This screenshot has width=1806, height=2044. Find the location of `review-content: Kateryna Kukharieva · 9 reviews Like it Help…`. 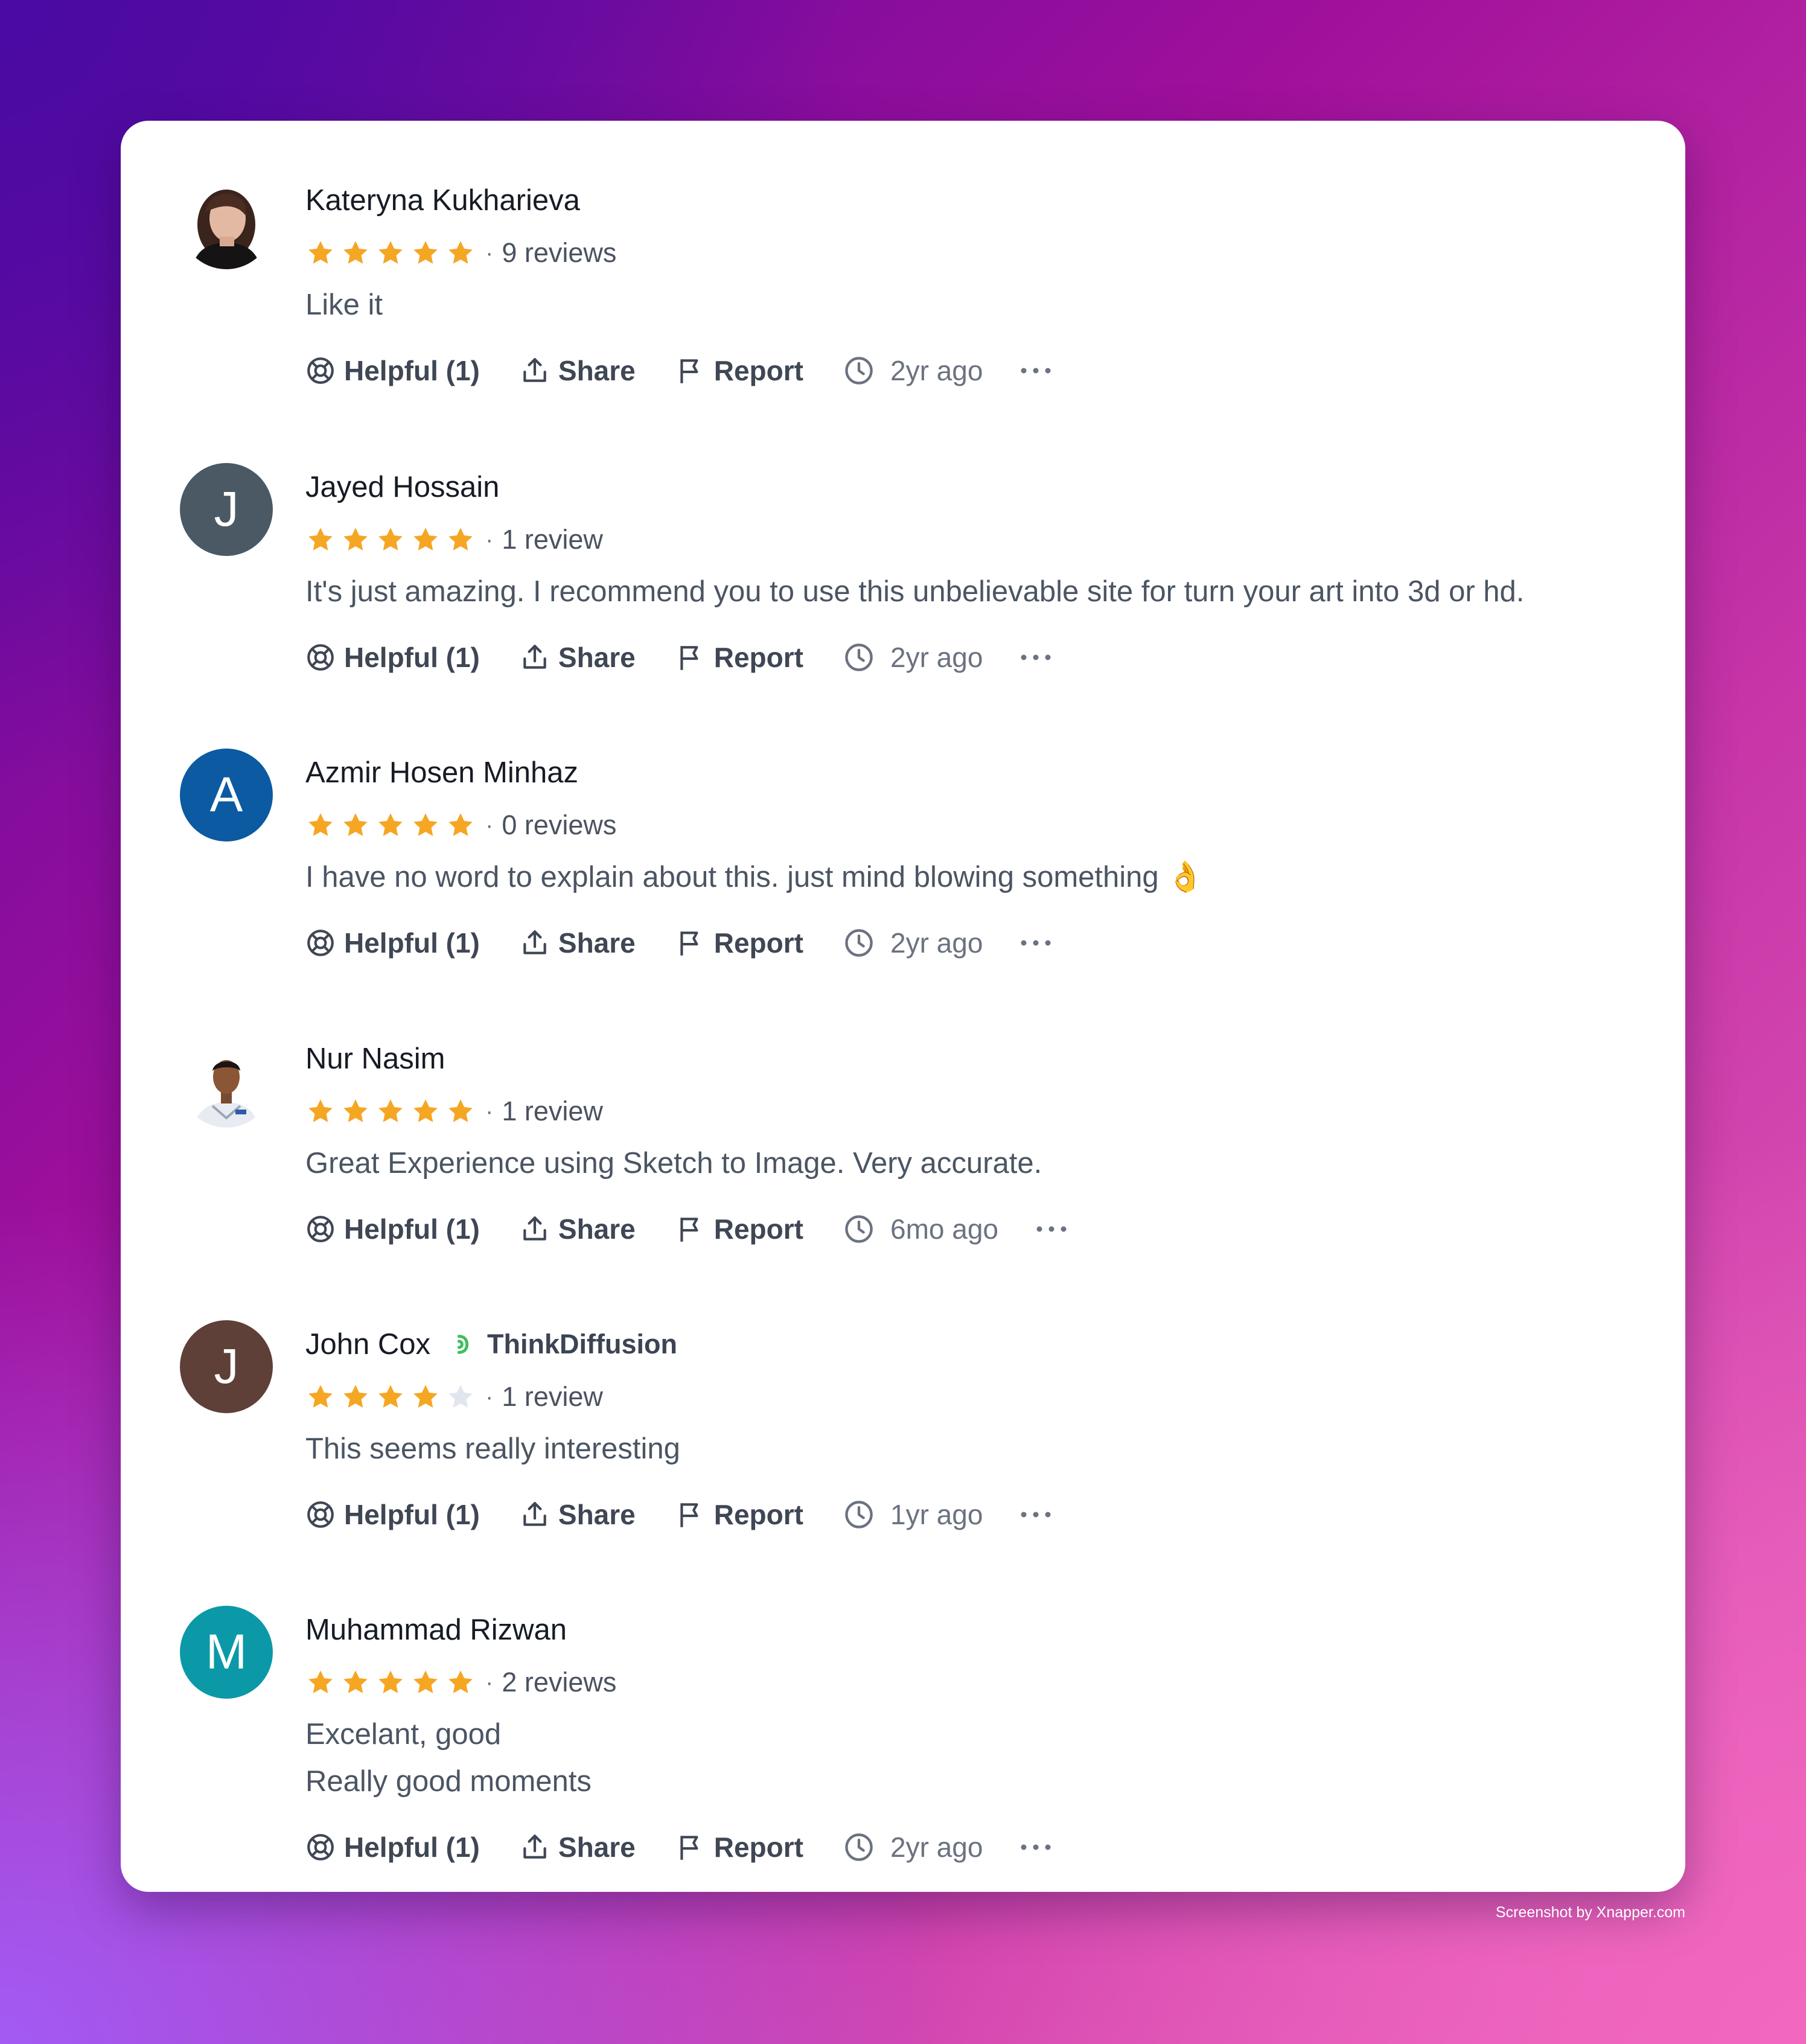

review-content: Kateryna Kukharieva · 9 reviews Like it Help… is located at coordinates (965, 285).